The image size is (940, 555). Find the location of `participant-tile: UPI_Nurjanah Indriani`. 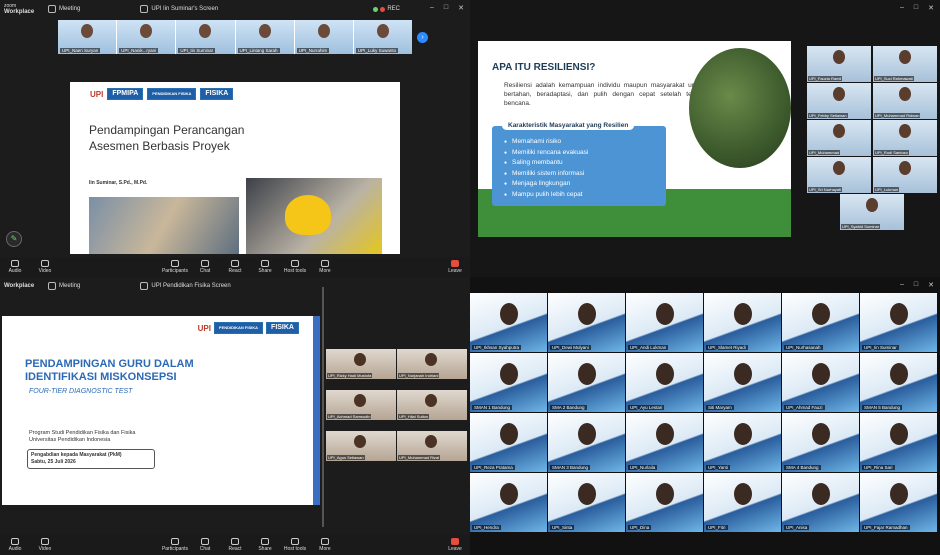

participant-tile: UPI_Nurjanah Indriani is located at coordinates (432, 364).